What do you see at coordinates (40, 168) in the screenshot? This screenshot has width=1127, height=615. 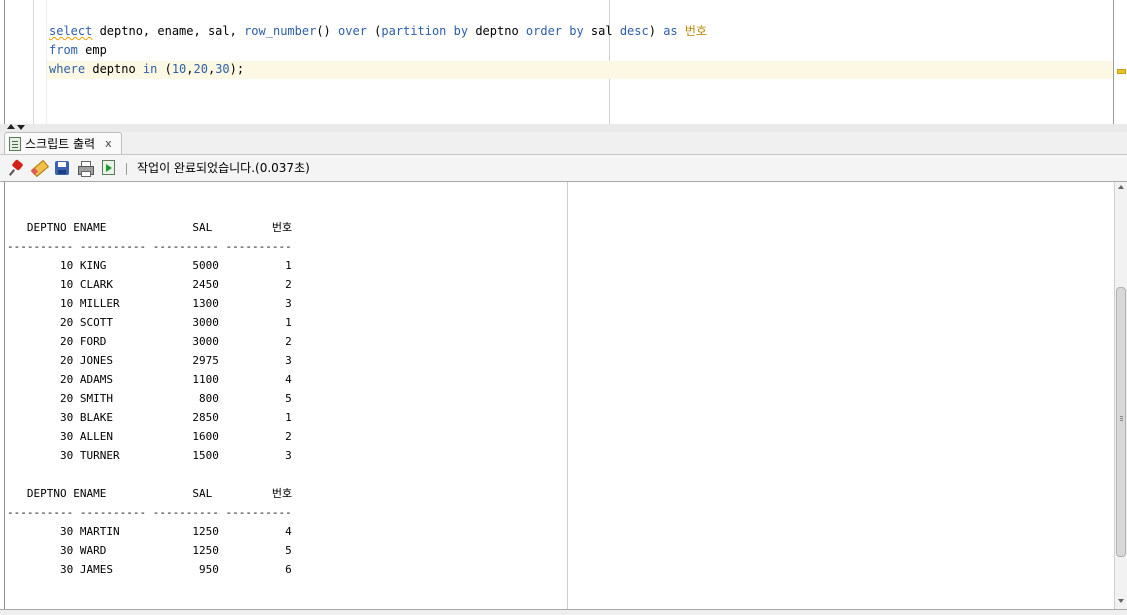 I see `eraser-icon` at bounding box center [40, 168].